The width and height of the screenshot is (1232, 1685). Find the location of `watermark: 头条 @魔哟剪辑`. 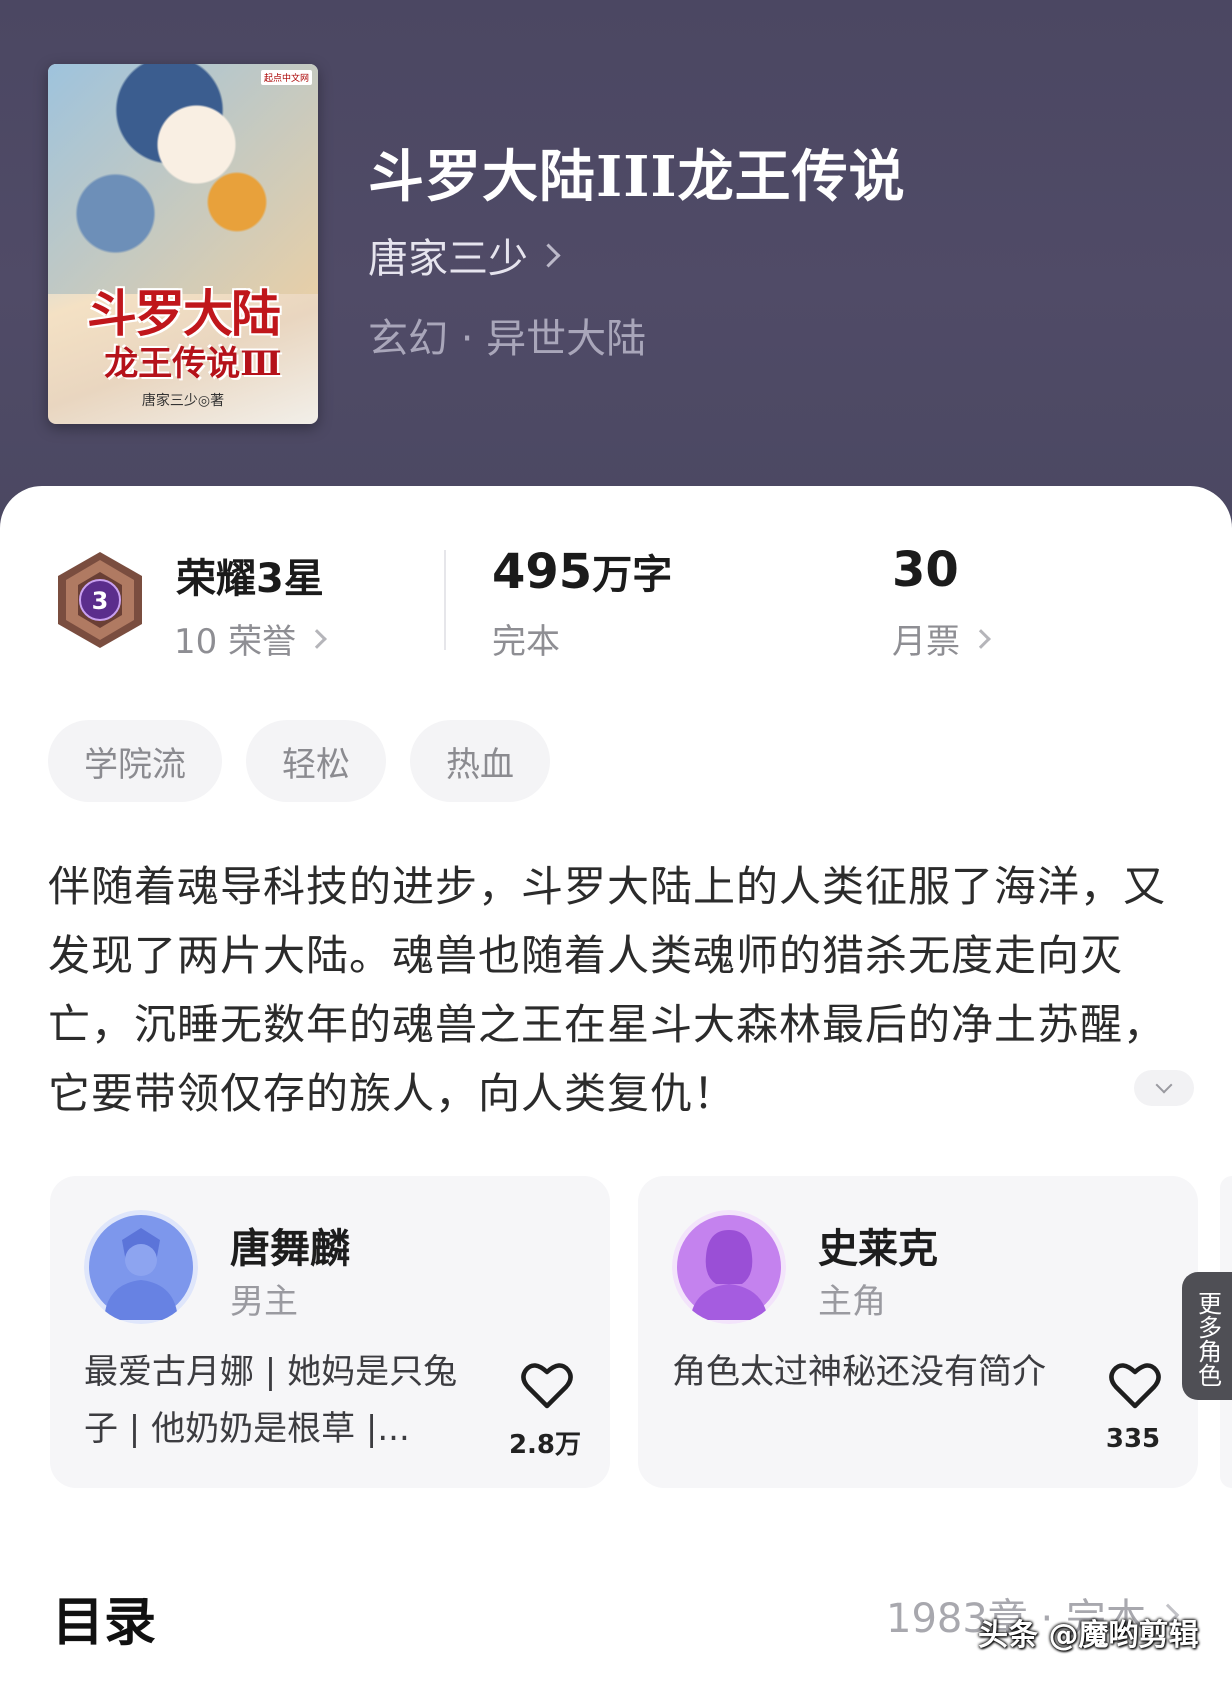

watermark: 头条 @魔哟剪辑 is located at coordinates (1088, 1635).